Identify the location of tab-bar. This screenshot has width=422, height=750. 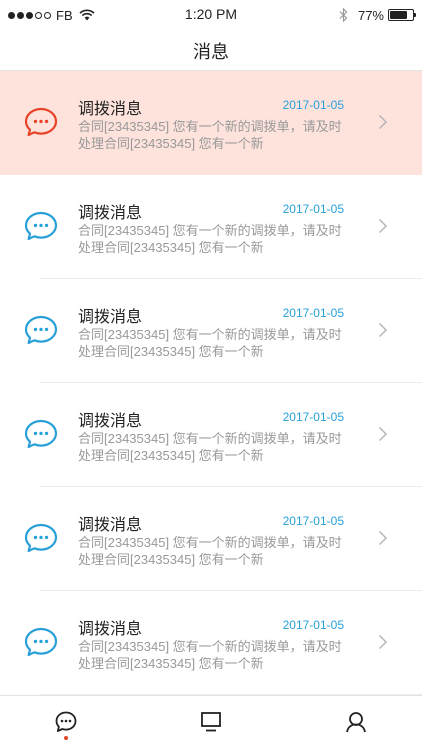
(211, 722).